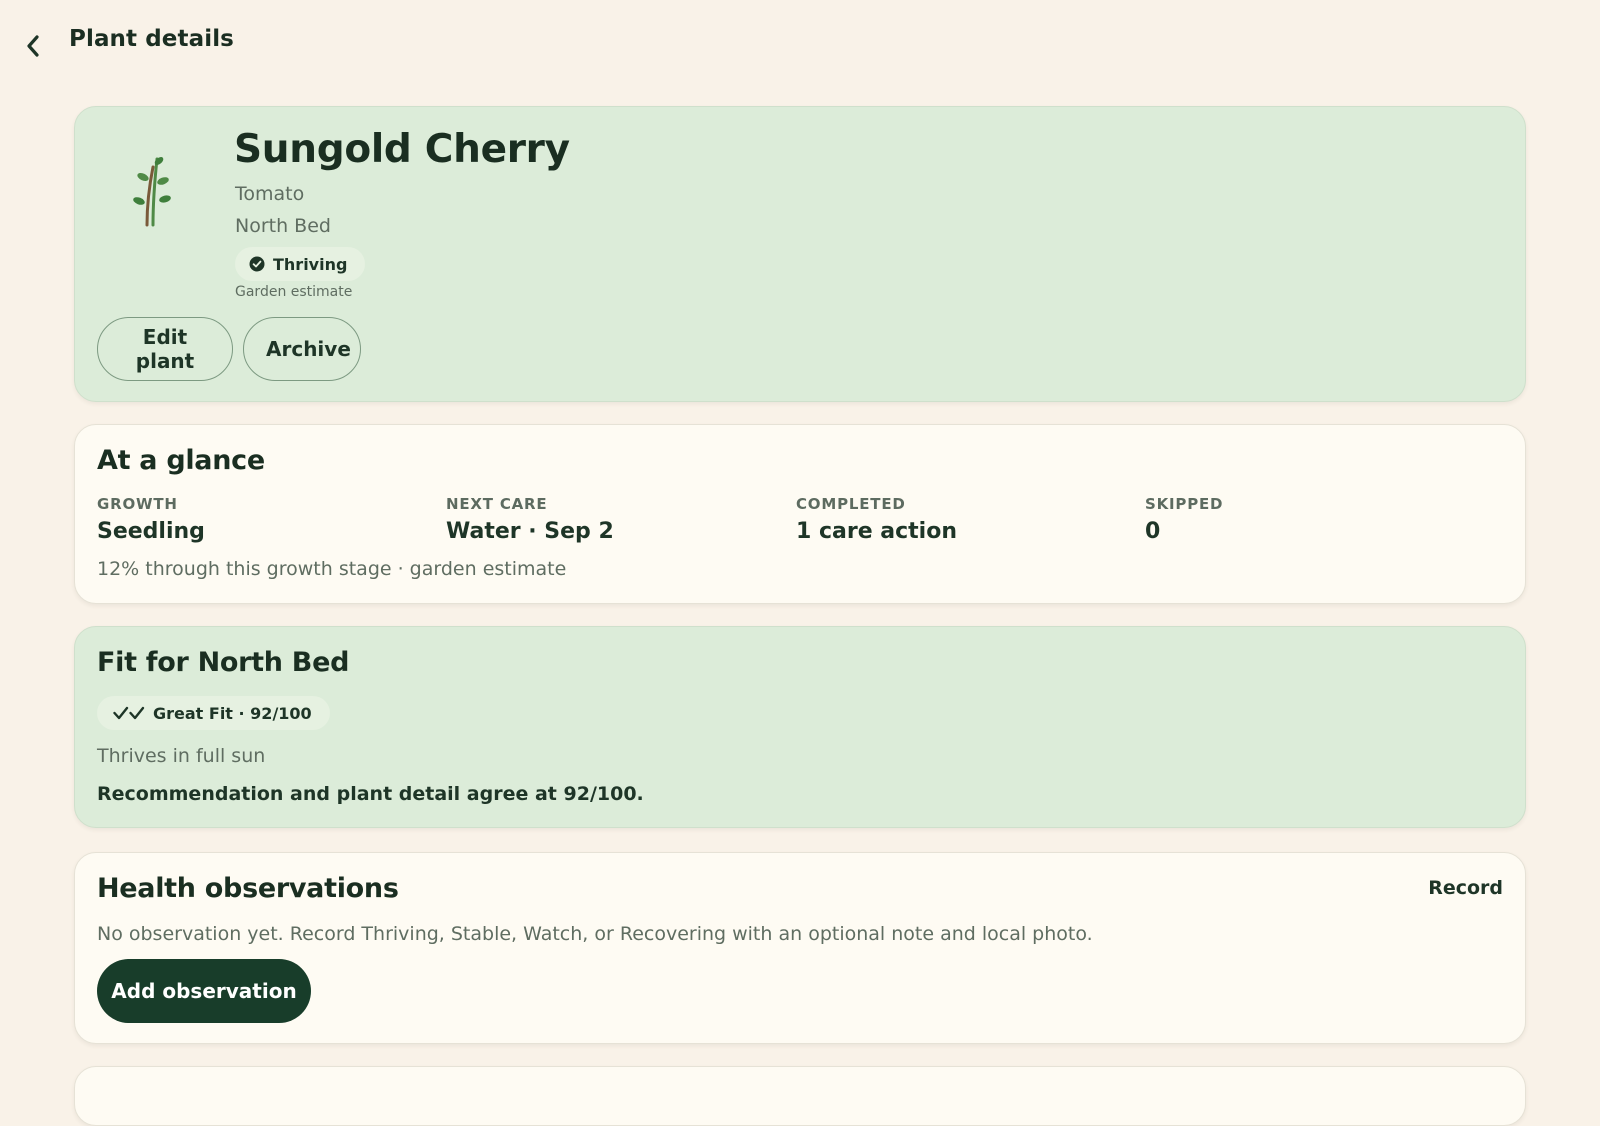  Describe the element at coordinates (1184, 519) in the screenshot. I see `stat-skipped: Skipped 0` at that location.